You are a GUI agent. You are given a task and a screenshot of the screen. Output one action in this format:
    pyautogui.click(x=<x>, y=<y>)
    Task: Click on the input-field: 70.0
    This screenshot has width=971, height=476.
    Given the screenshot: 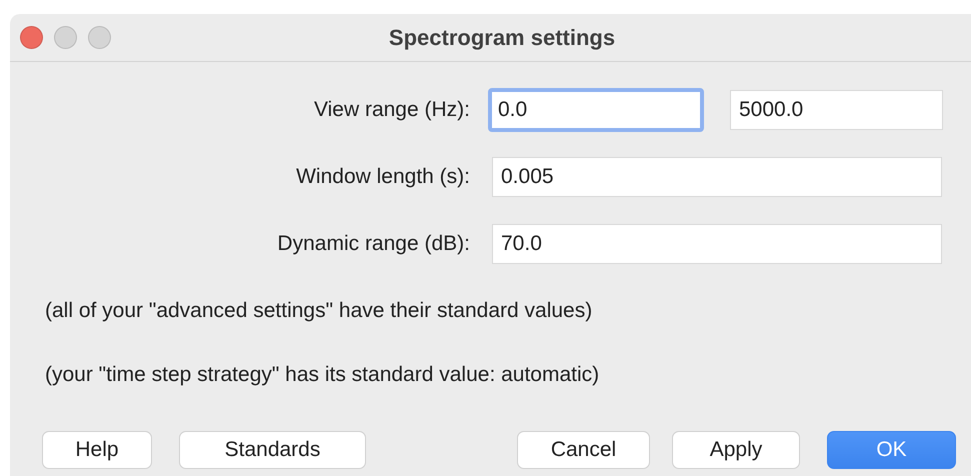 What is the action you would take?
    pyautogui.click(x=717, y=244)
    